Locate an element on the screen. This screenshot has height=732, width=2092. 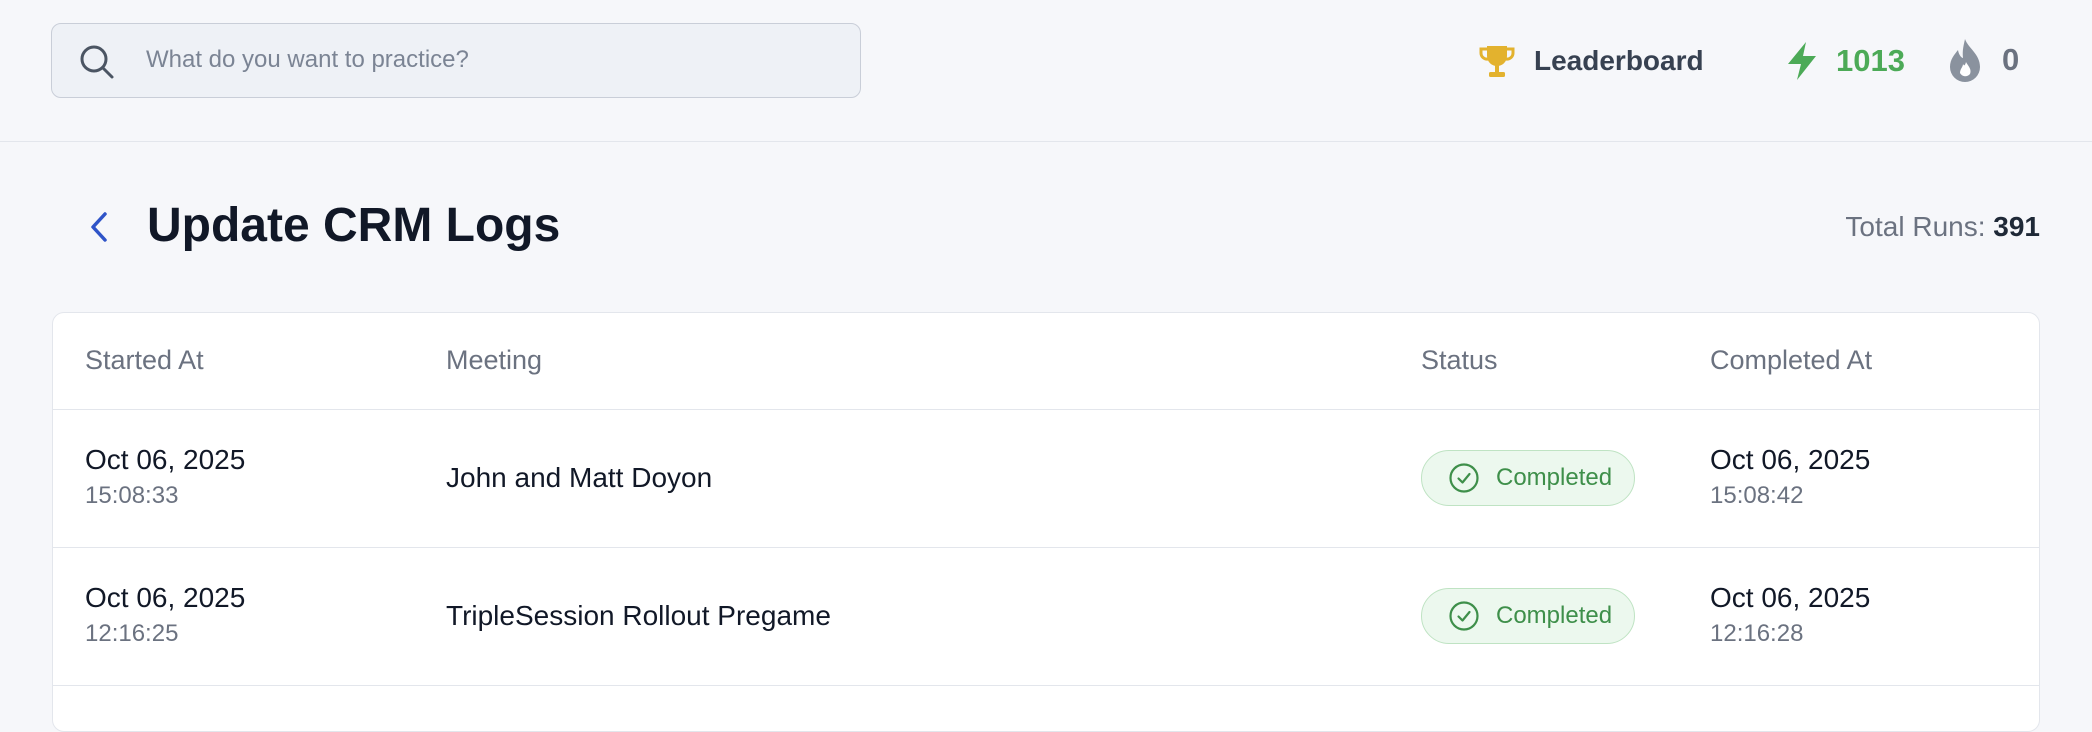
table-header: Started At Meeting Status Completed At is located at coordinates (1046, 361).